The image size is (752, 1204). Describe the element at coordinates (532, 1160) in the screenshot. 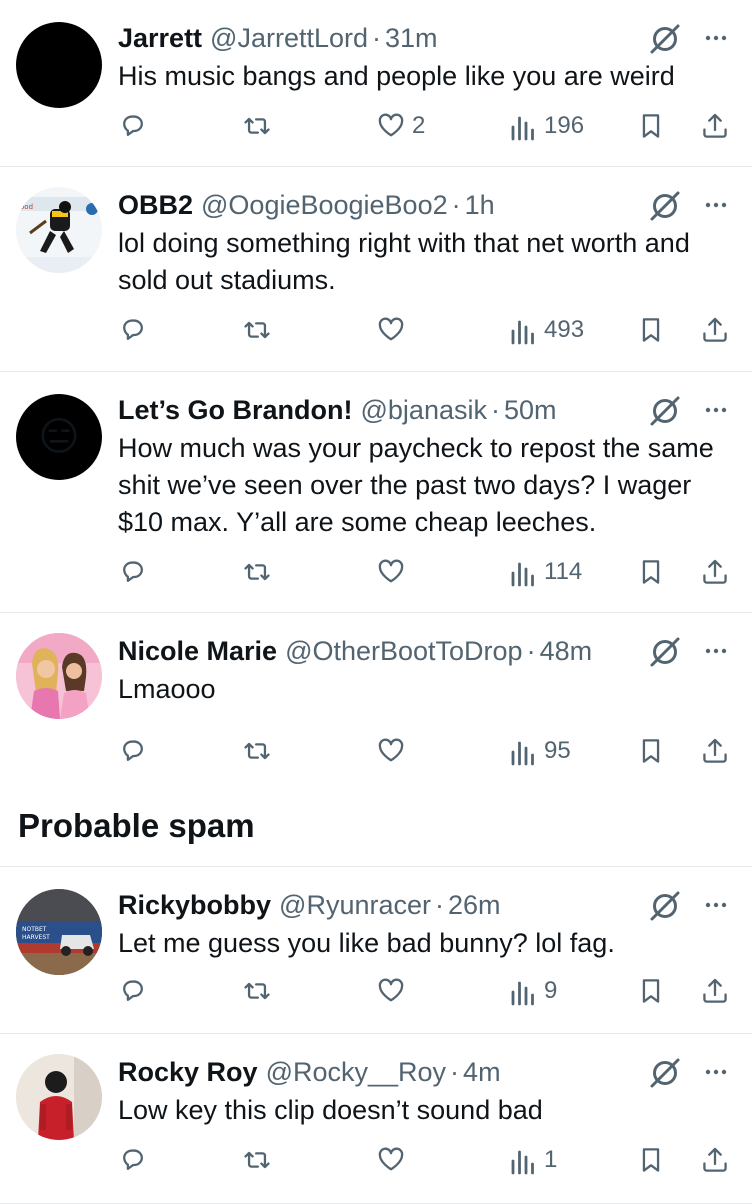

I see `views-button: 1` at that location.